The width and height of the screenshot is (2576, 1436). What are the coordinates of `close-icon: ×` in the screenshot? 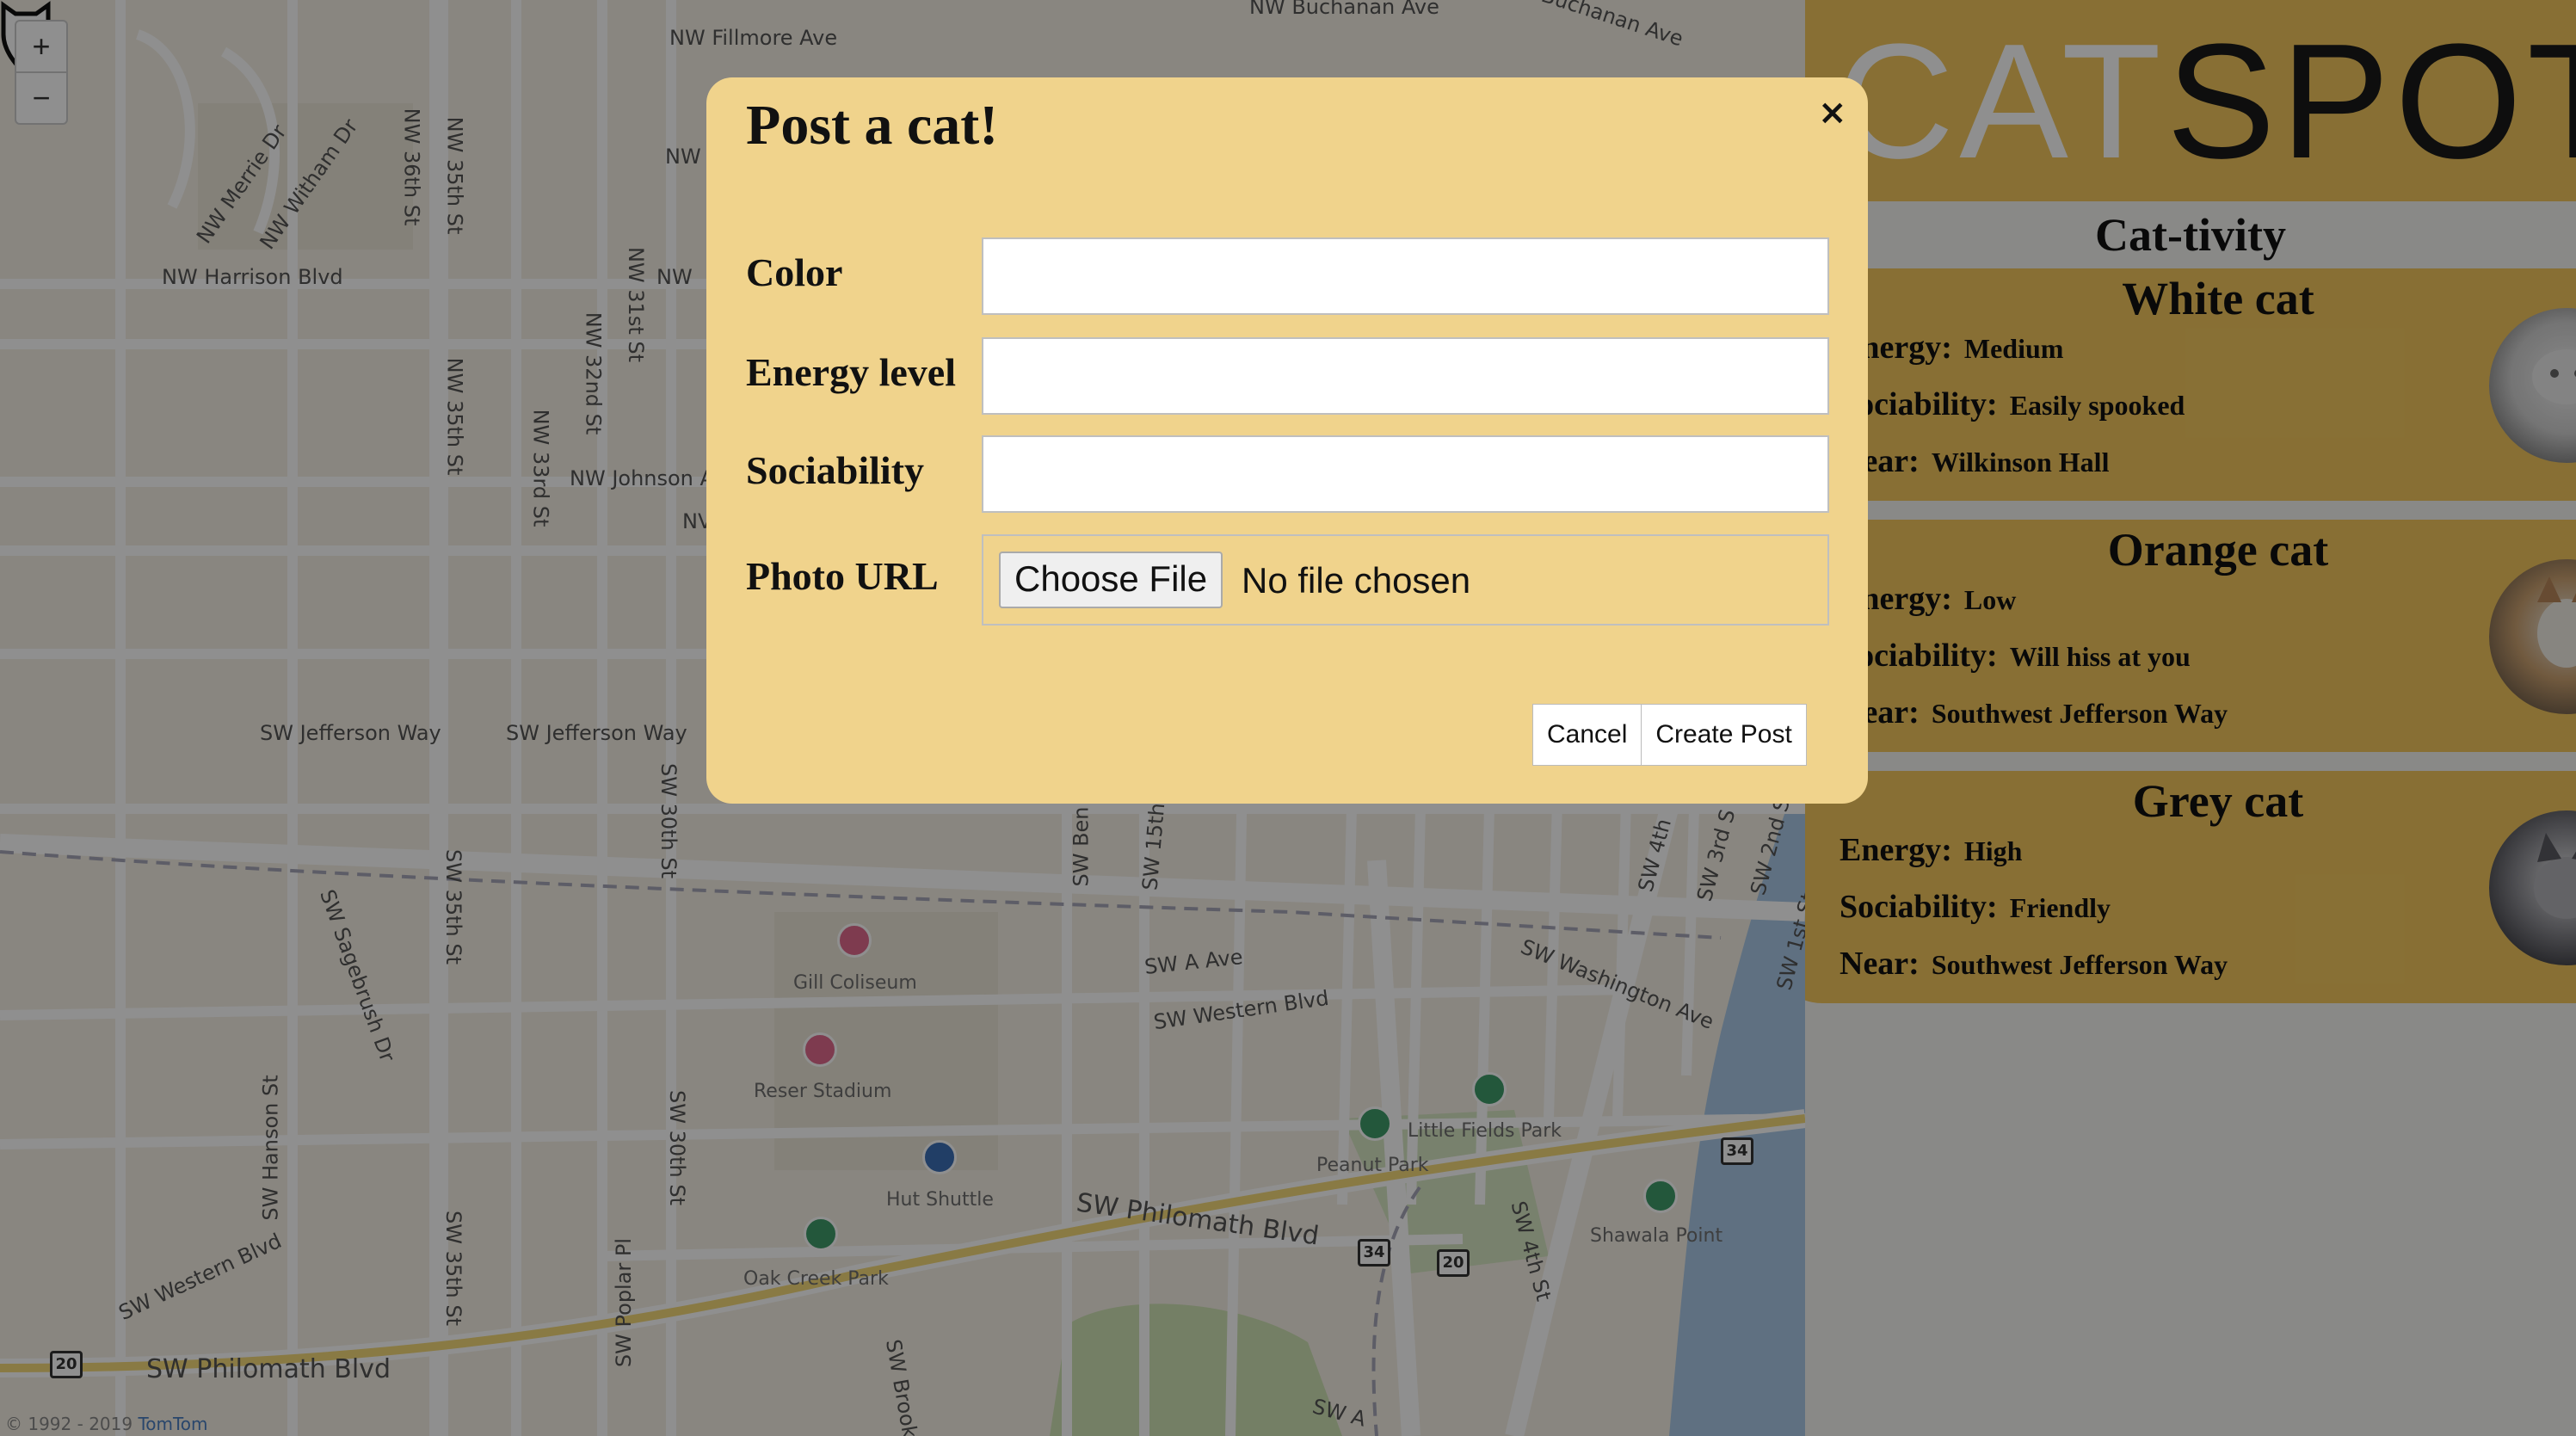 It's located at (1833, 113).